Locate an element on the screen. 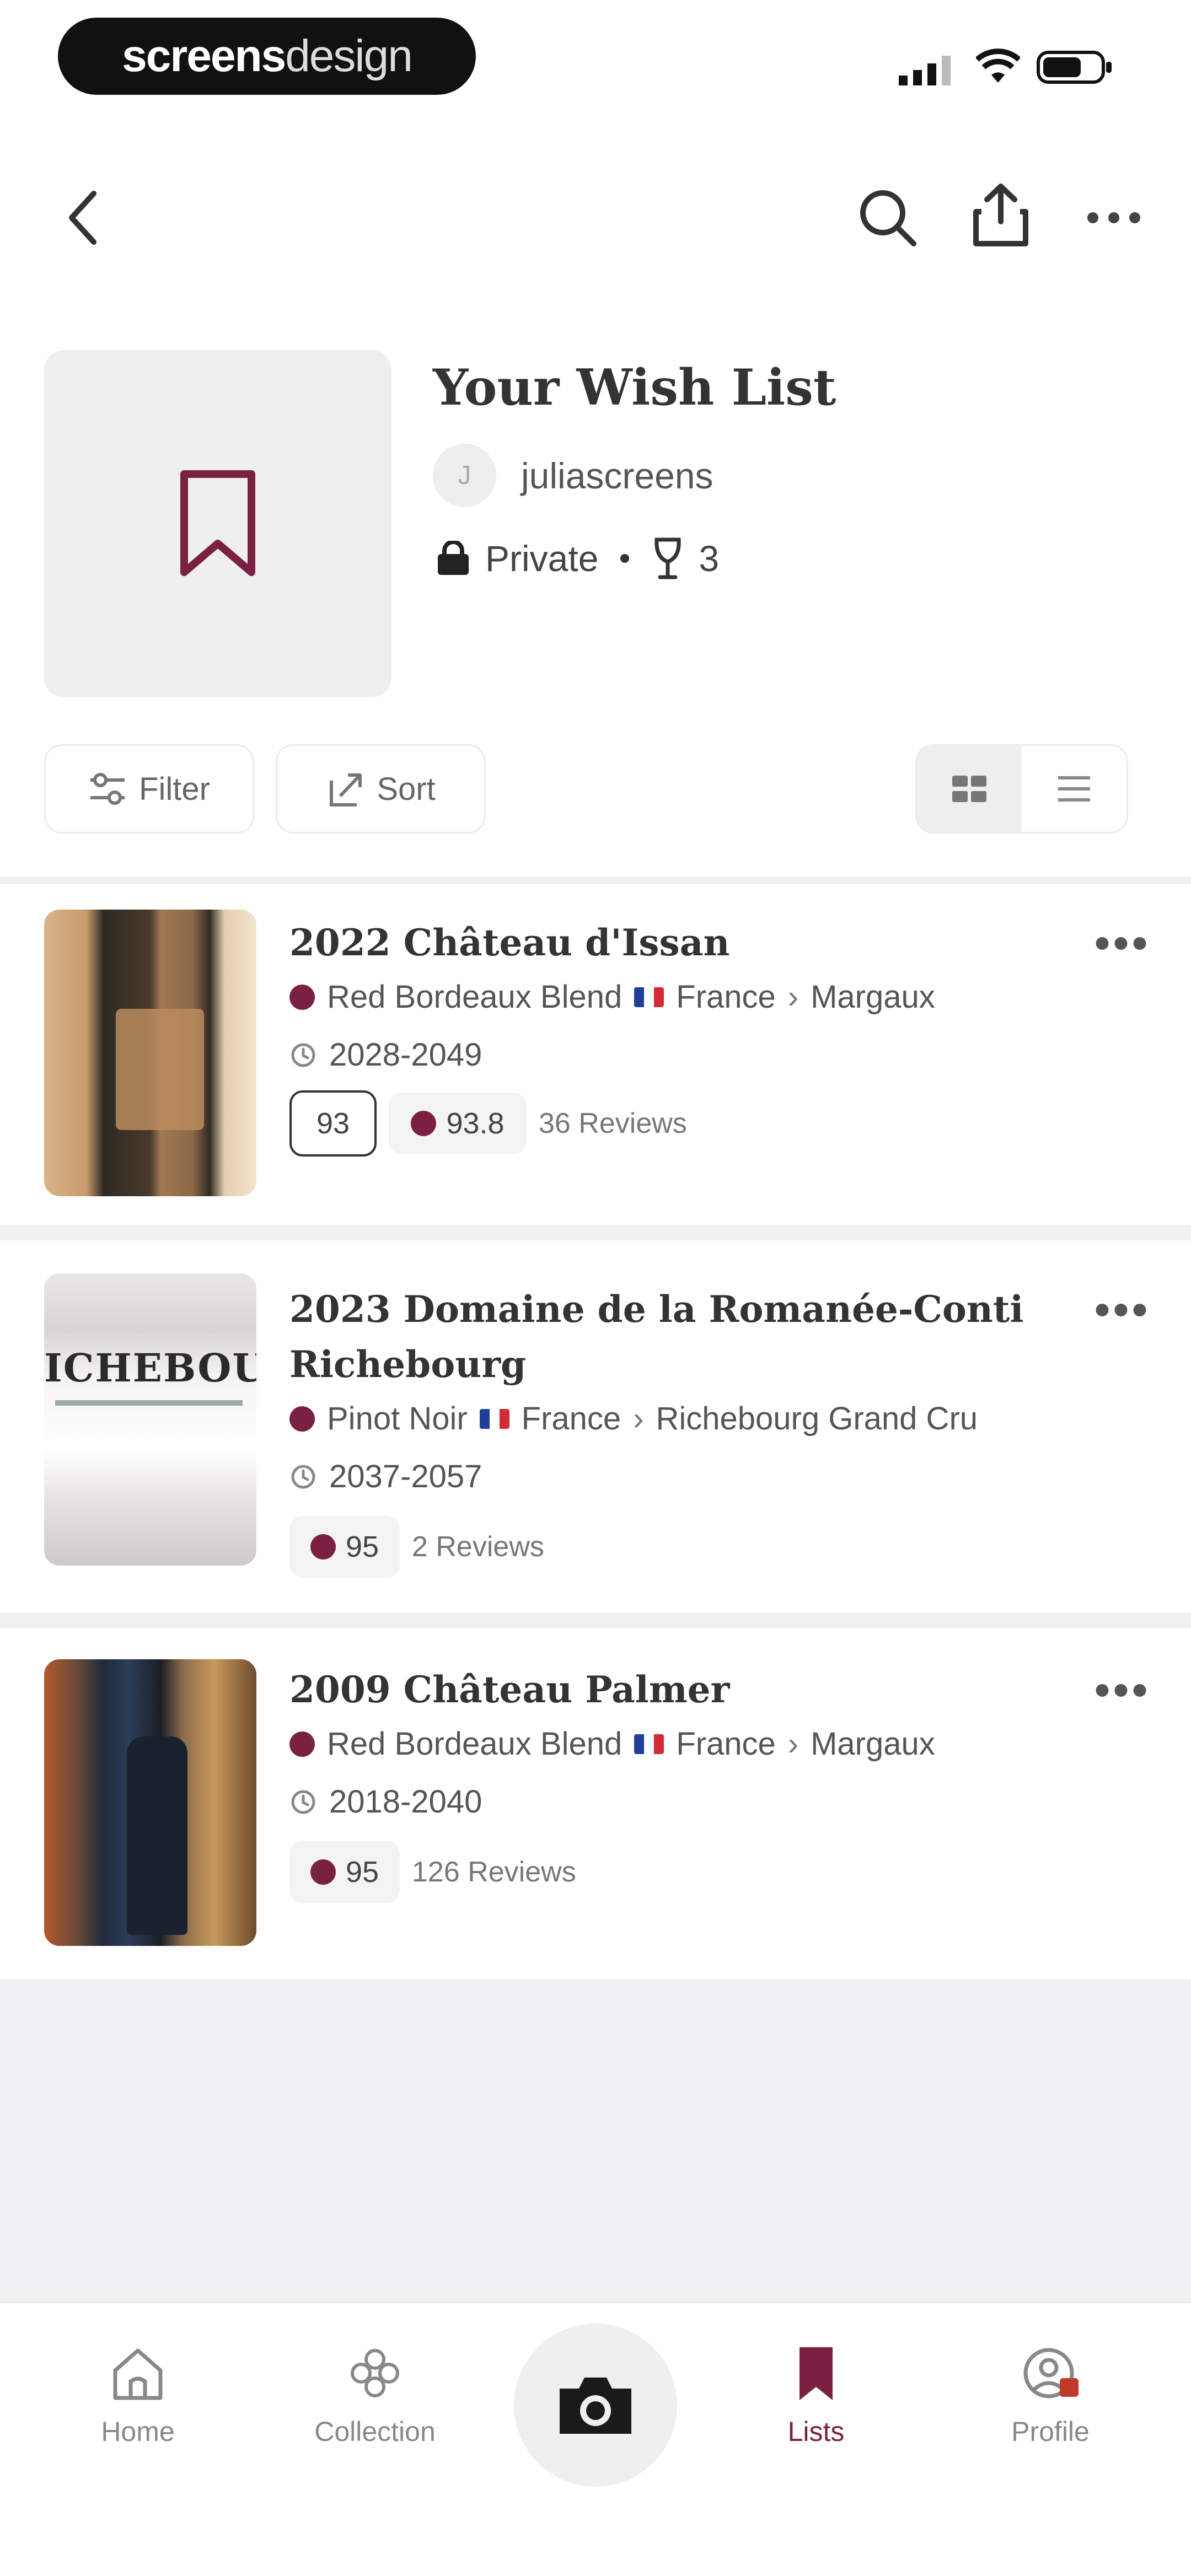 The width and height of the screenshot is (1191, 2576). sort-icon is located at coordinates (346, 789).